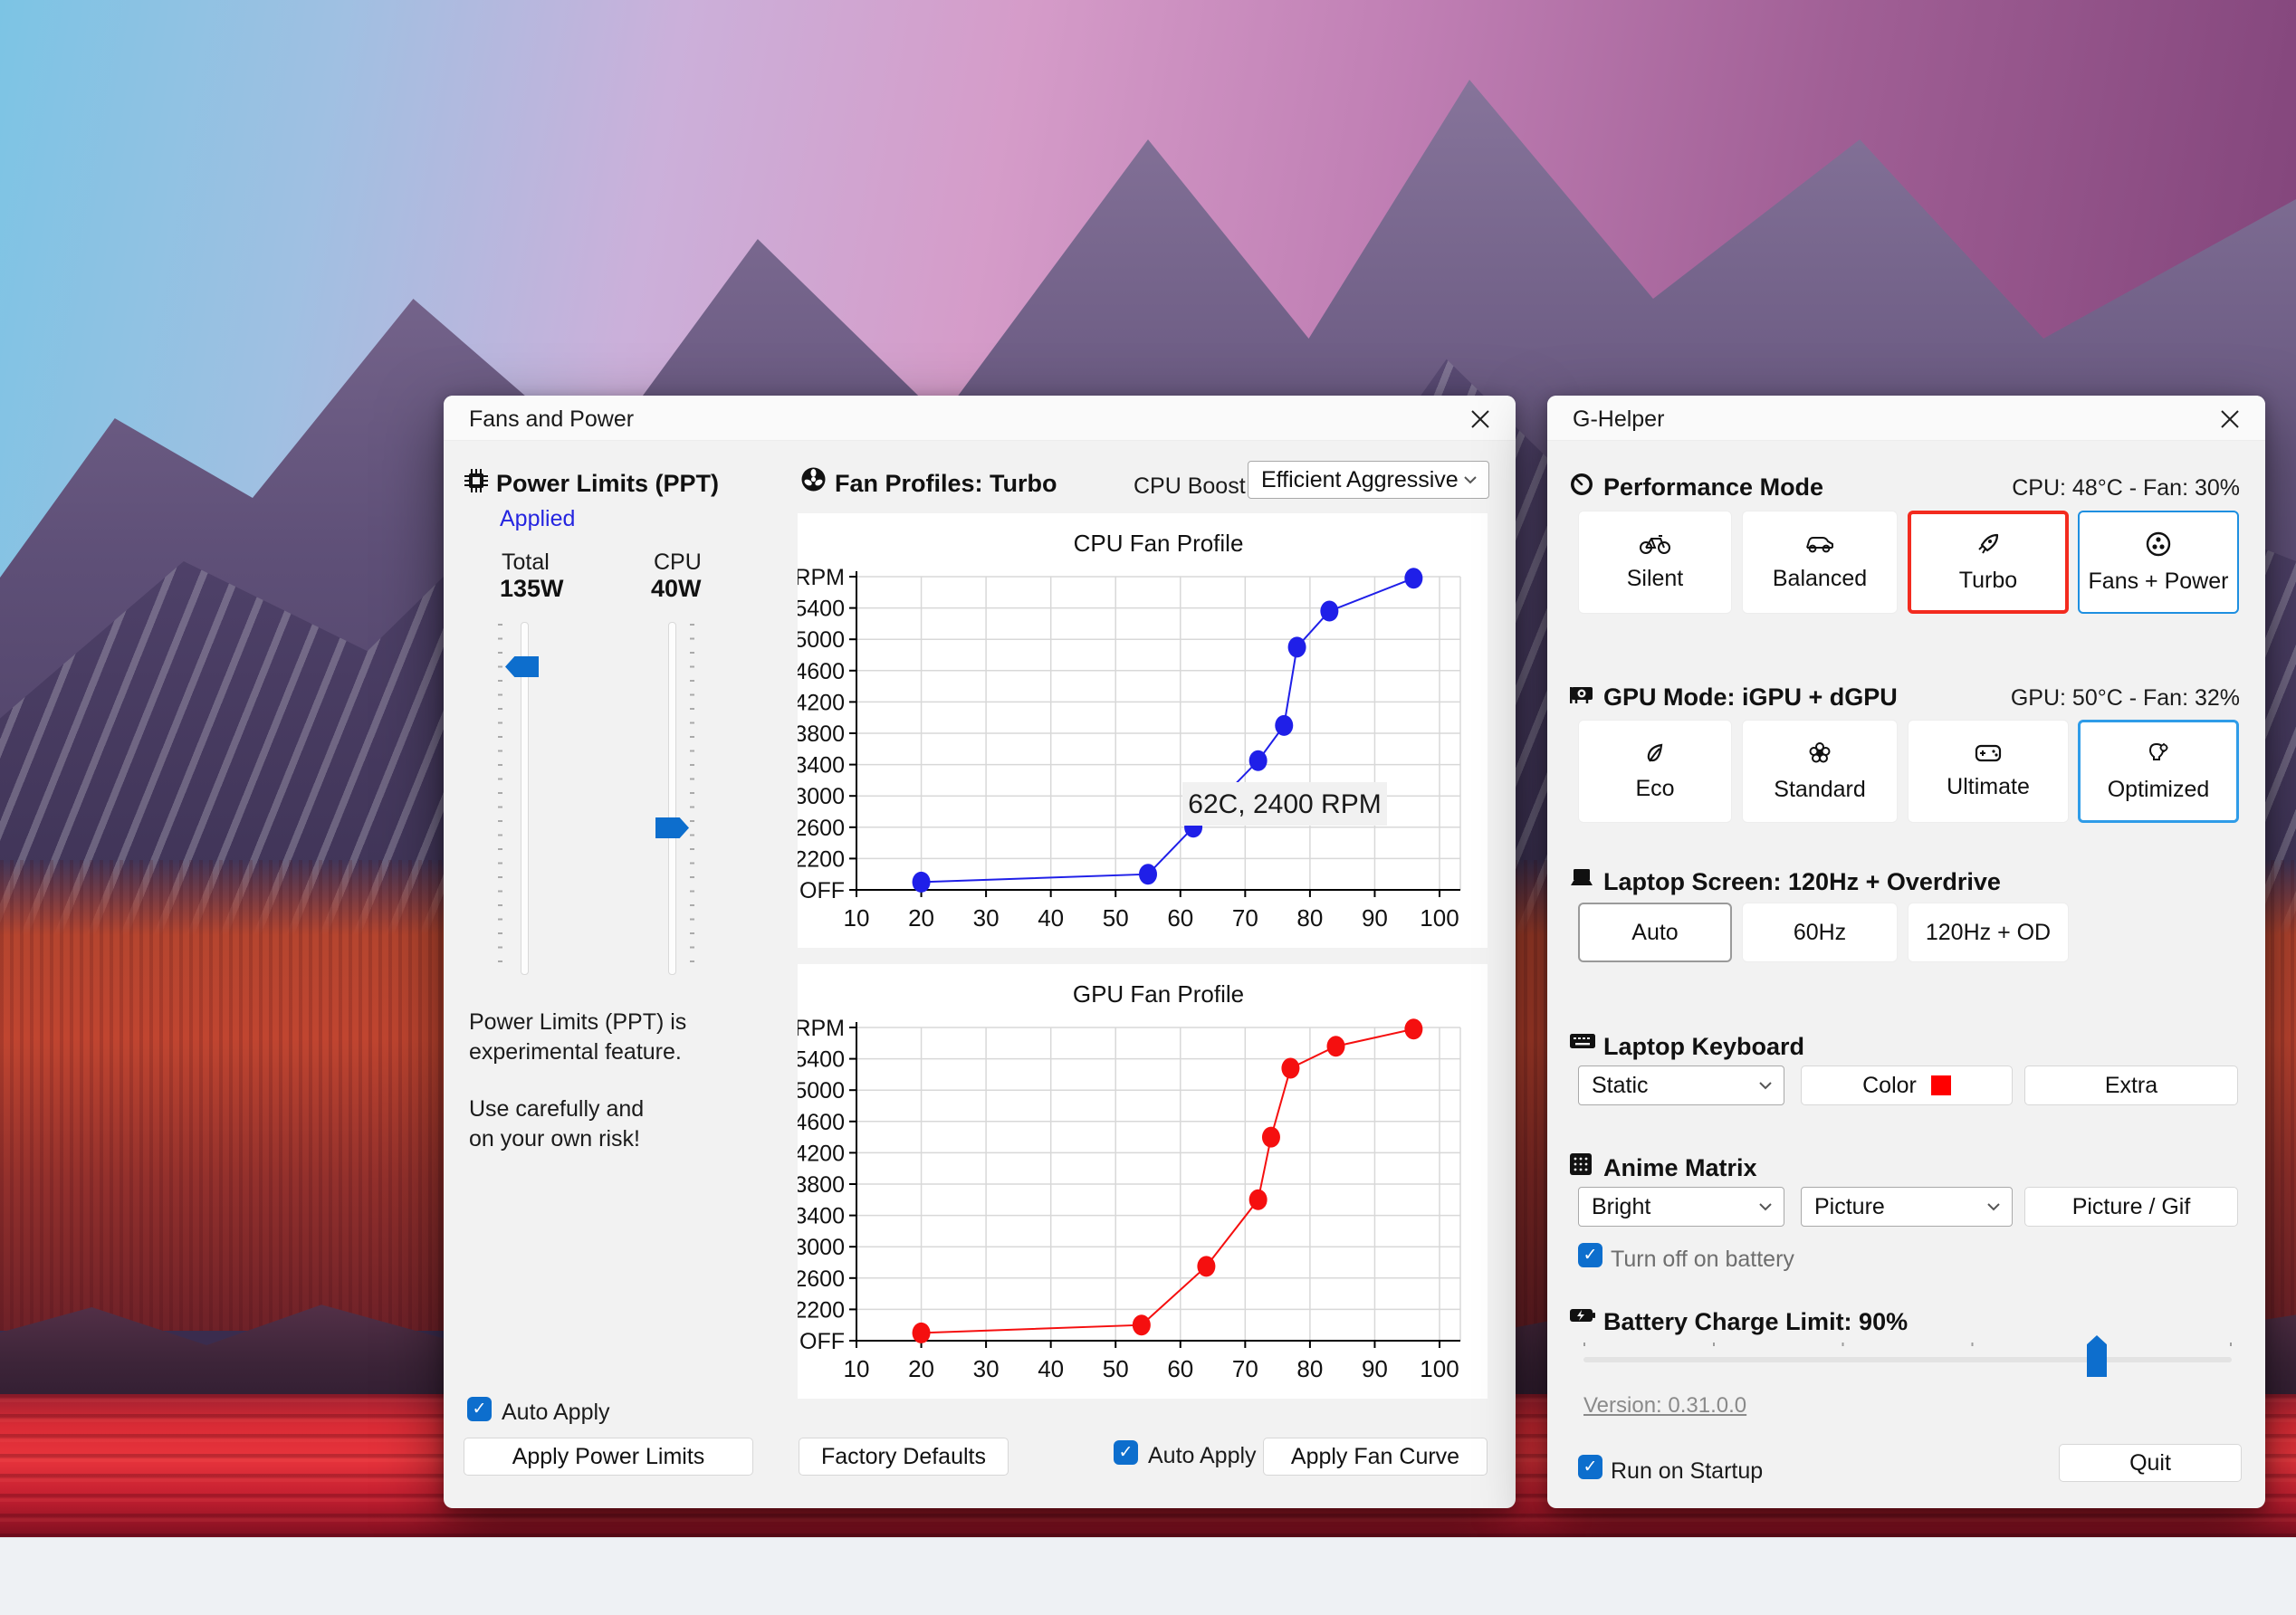  What do you see at coordinates (2125, 698) in the screenshot?
I see `gpu-temp-fan-status: GPU: 50°C - Fan: 32%` at bounding box center [2125, 698].